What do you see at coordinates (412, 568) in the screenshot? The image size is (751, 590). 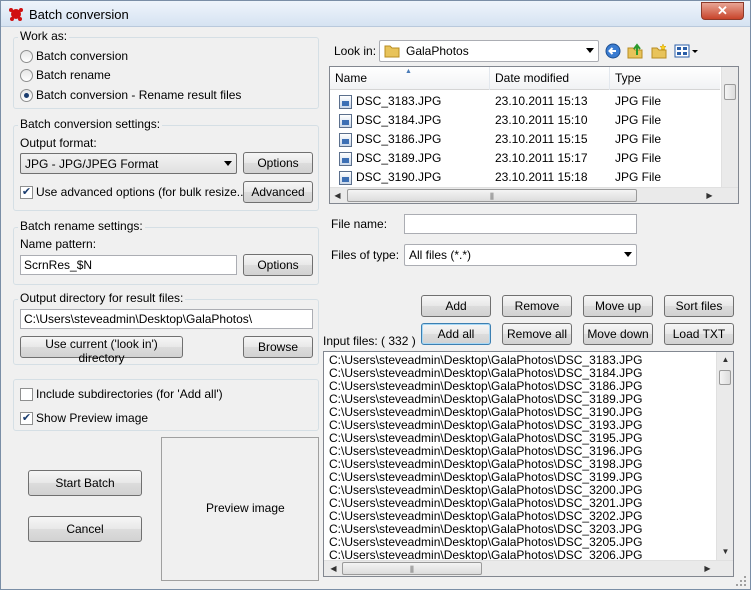 I see `input-files-hscroll-thumb: ⫼` at bounding box center [412, 568].